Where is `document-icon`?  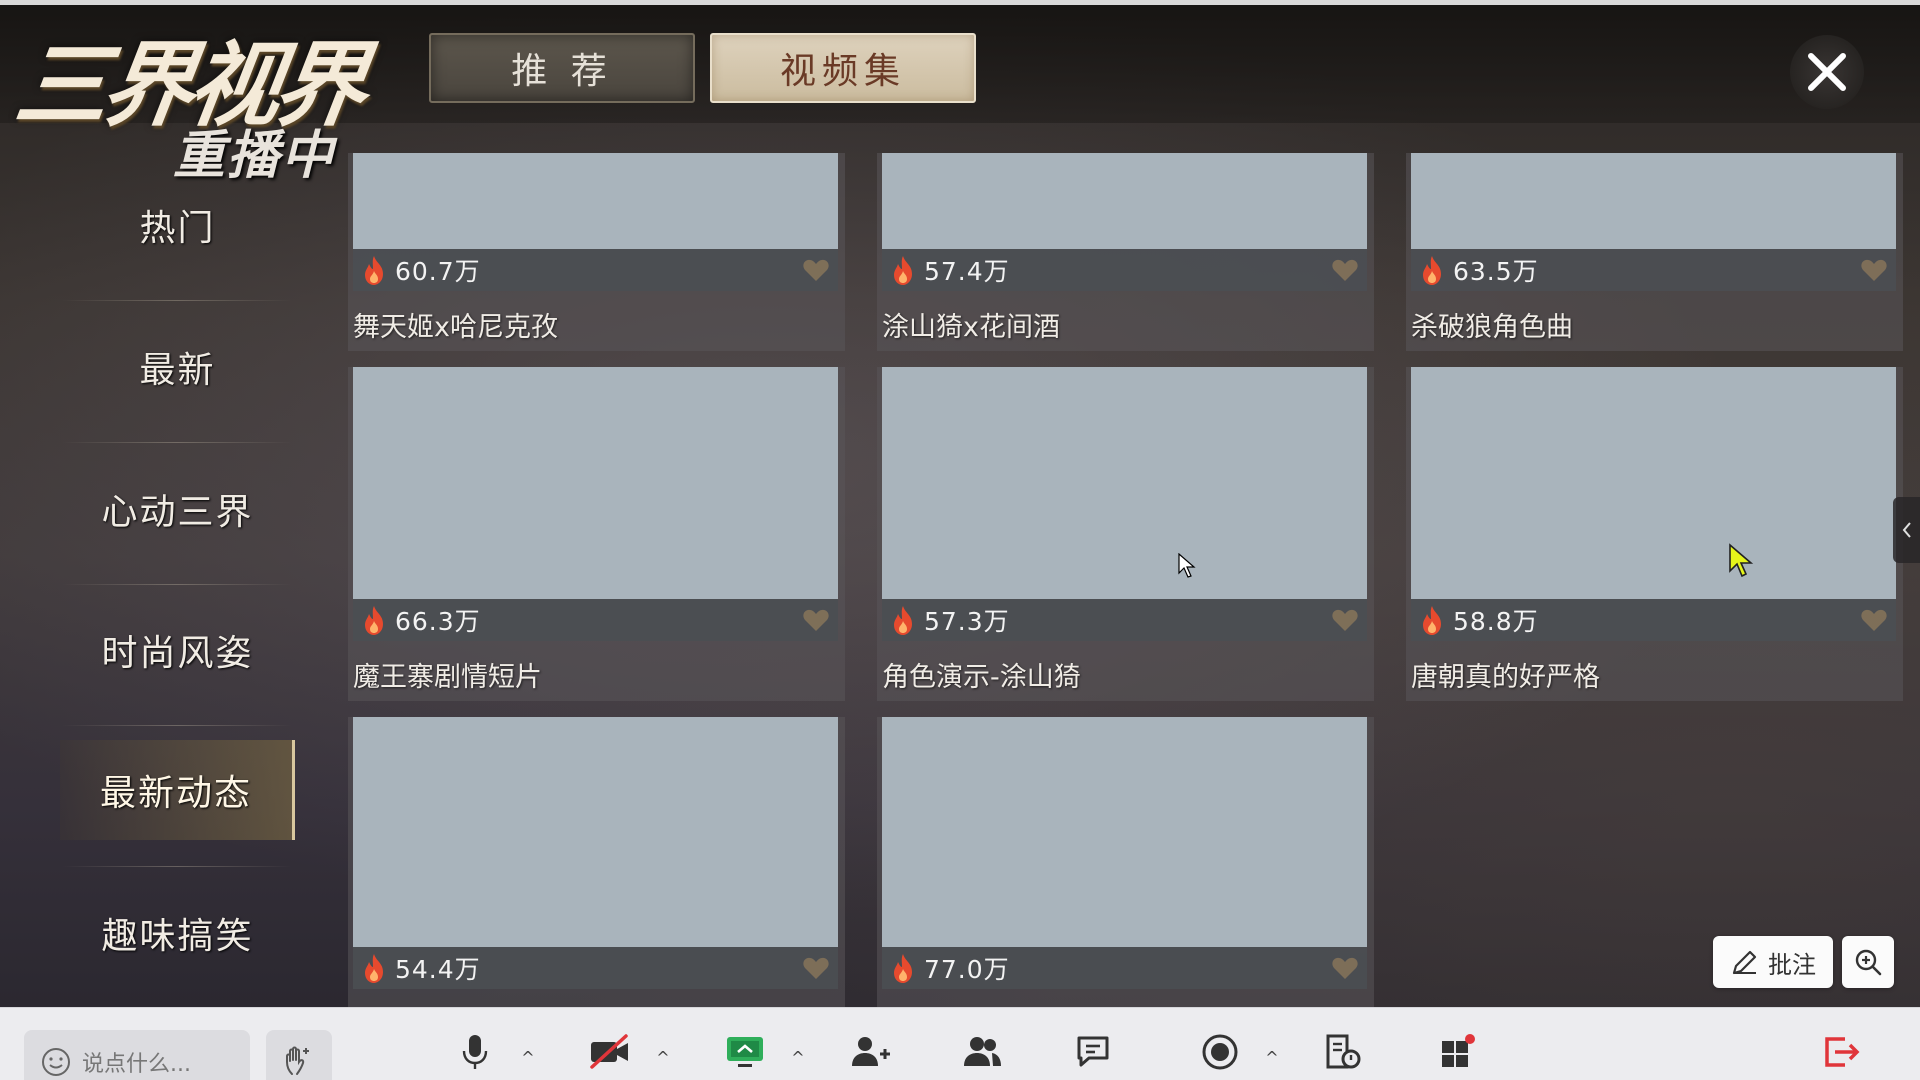 document-icon is located at coordinates (1343, 1051).